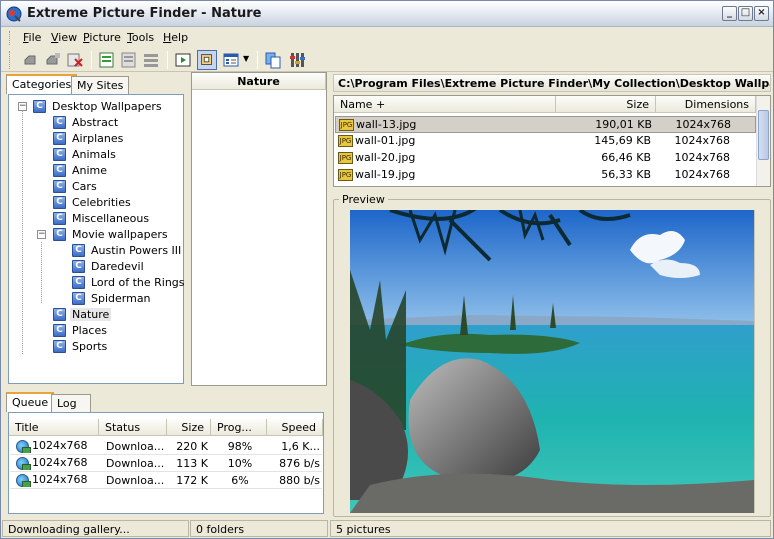  Describe the element at coordinates (64, 37) in the screenshot. I see `menu-view: View` at that location.